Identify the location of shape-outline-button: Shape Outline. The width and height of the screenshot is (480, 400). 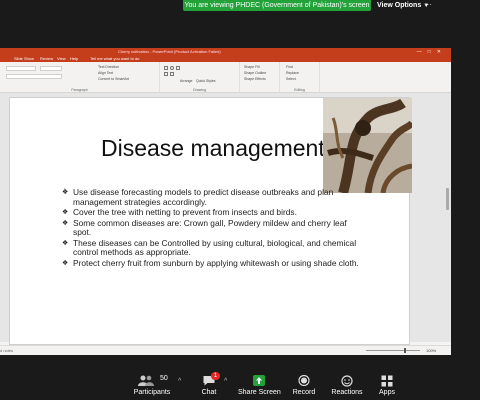
(255, 73).